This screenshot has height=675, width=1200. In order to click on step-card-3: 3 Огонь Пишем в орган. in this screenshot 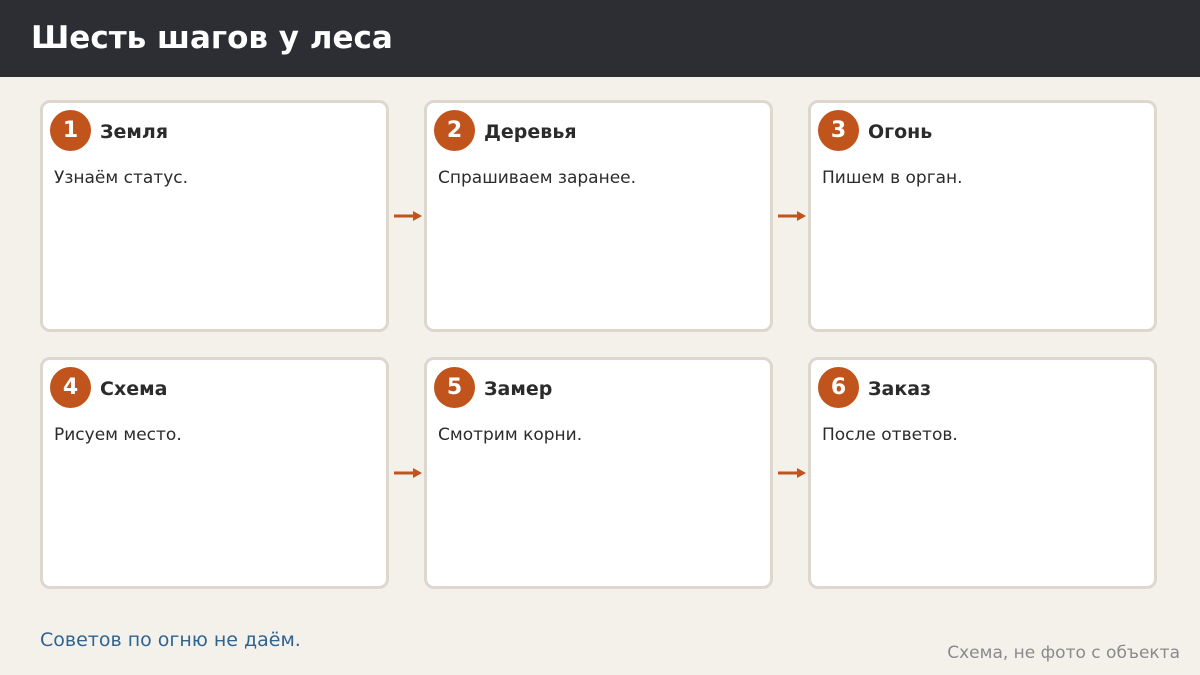, I will do `click(982, 216)`.